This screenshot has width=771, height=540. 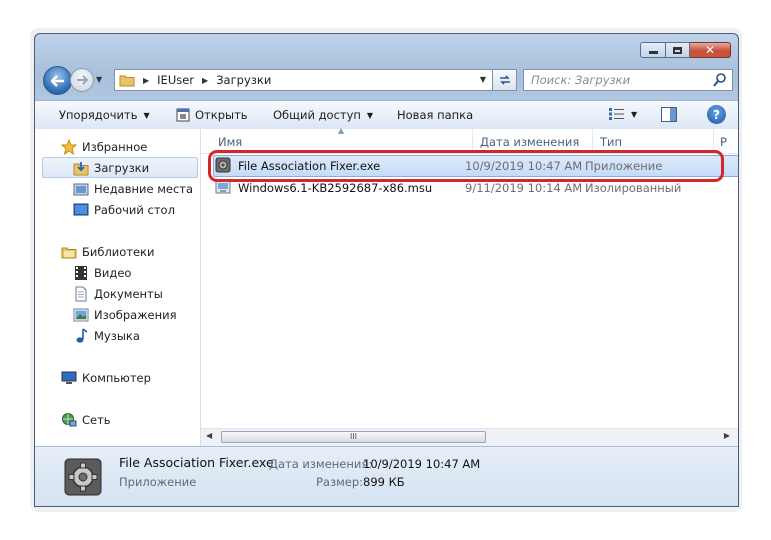 What do you see at coordinates (99, 79) in the screenshot?
I see `history-dropdown-icon: ▼` at bounding box center [99, 79].